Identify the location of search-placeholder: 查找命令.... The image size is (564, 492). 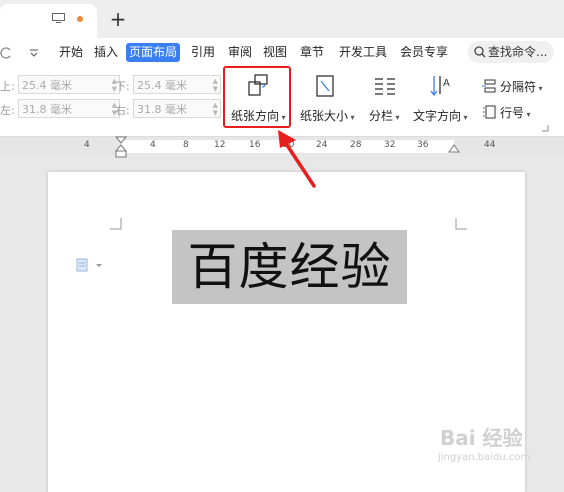
(518, 52).